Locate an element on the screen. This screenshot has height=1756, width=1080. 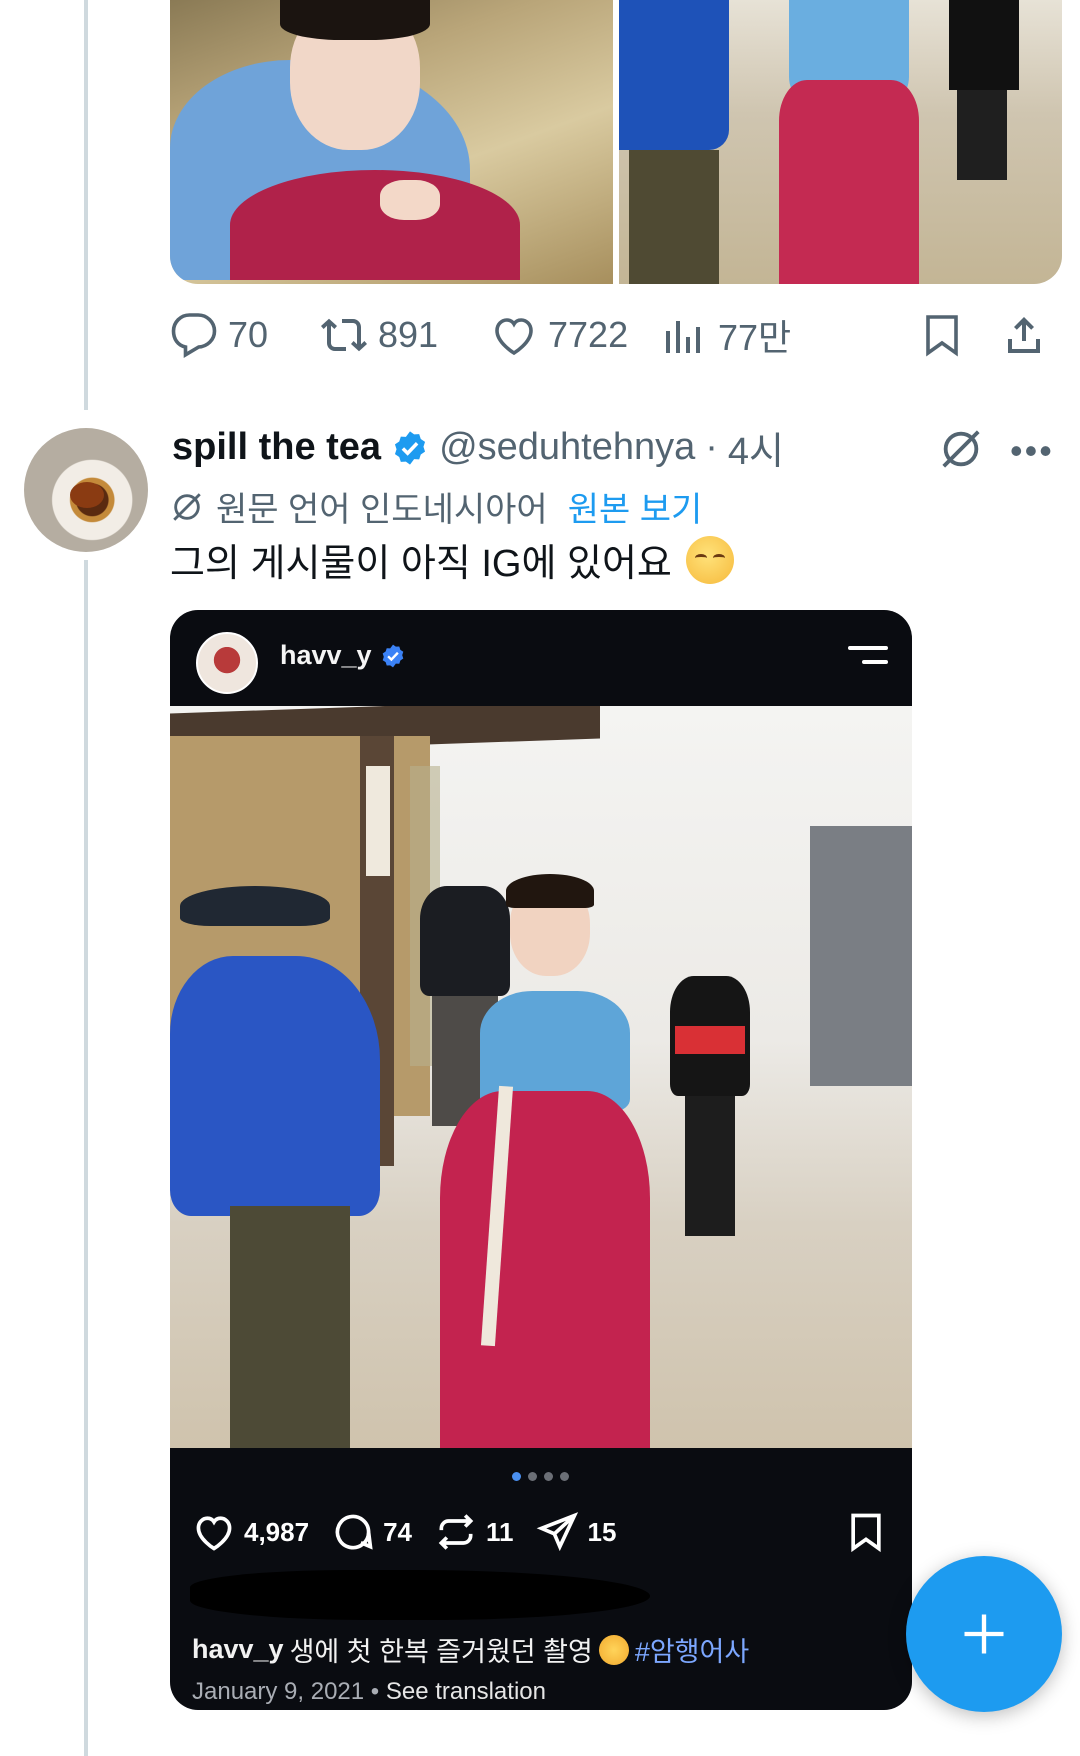
show-original-link: 원본 보기 is located at coordinates (635, 506).